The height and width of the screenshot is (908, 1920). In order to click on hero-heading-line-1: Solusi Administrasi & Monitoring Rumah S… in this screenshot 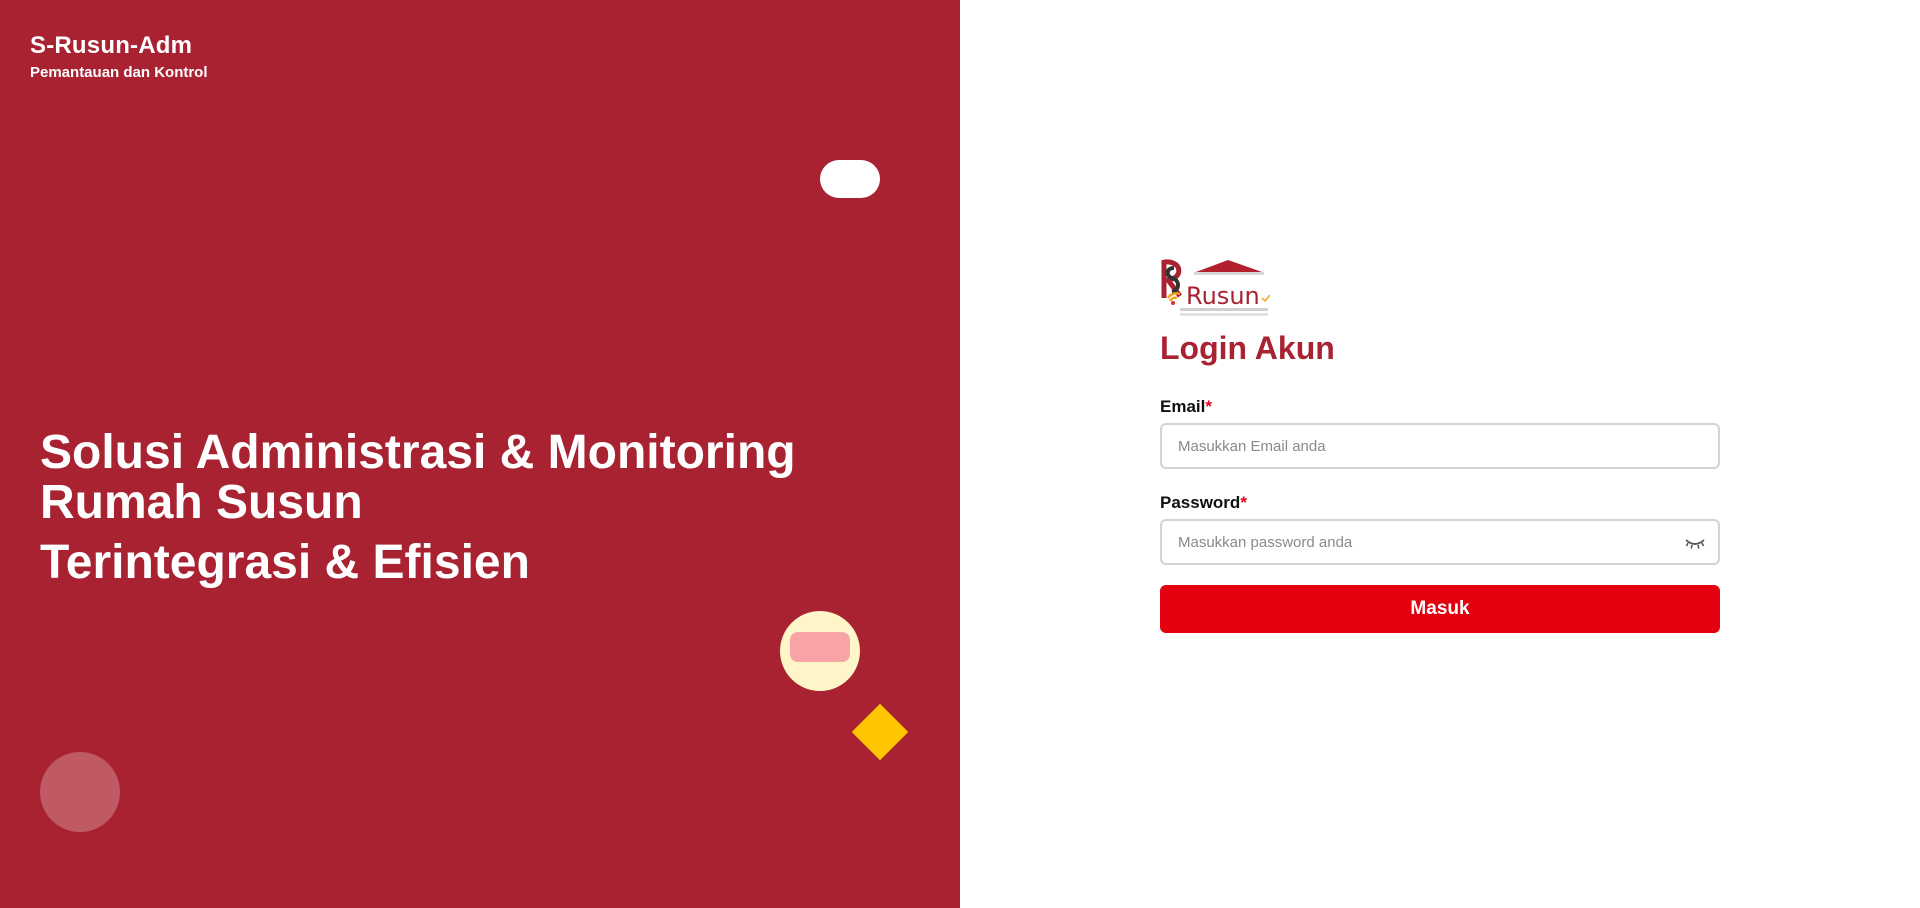, I will do `click(418, 477)`.